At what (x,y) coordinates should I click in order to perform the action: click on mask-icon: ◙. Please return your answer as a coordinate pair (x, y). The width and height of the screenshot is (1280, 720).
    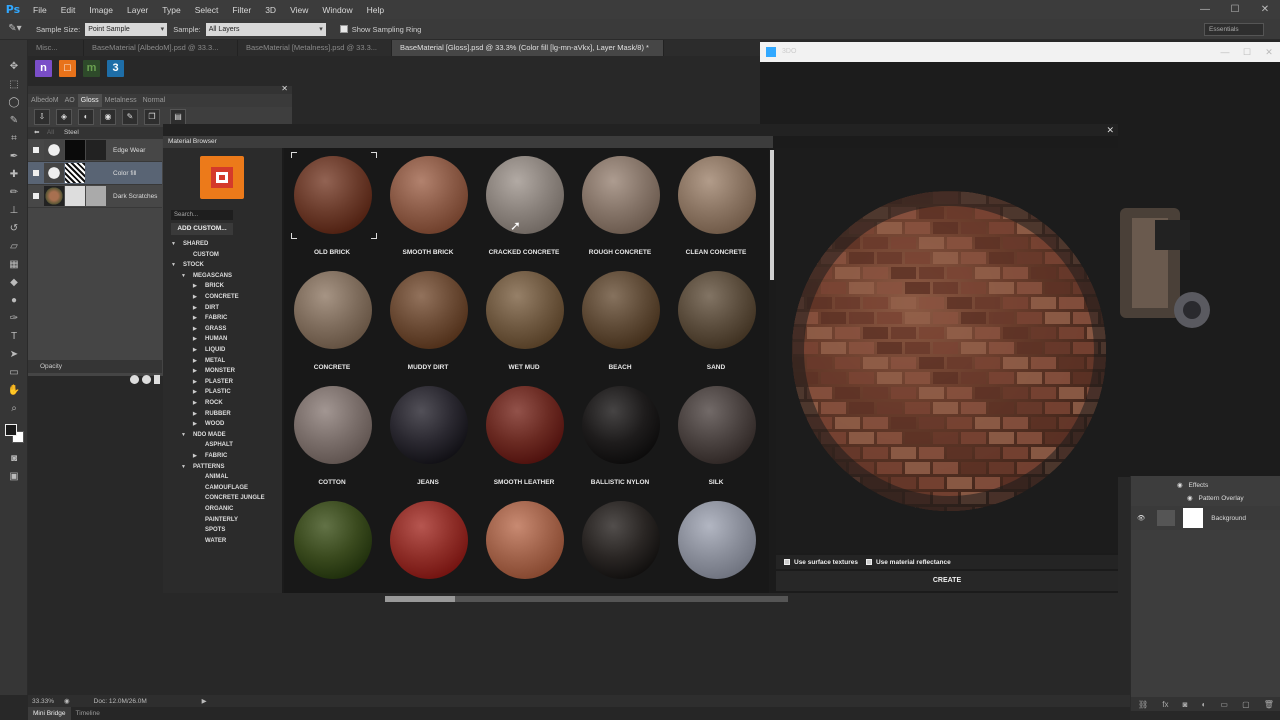
    Looking at the image, I should click on (1185, 704).